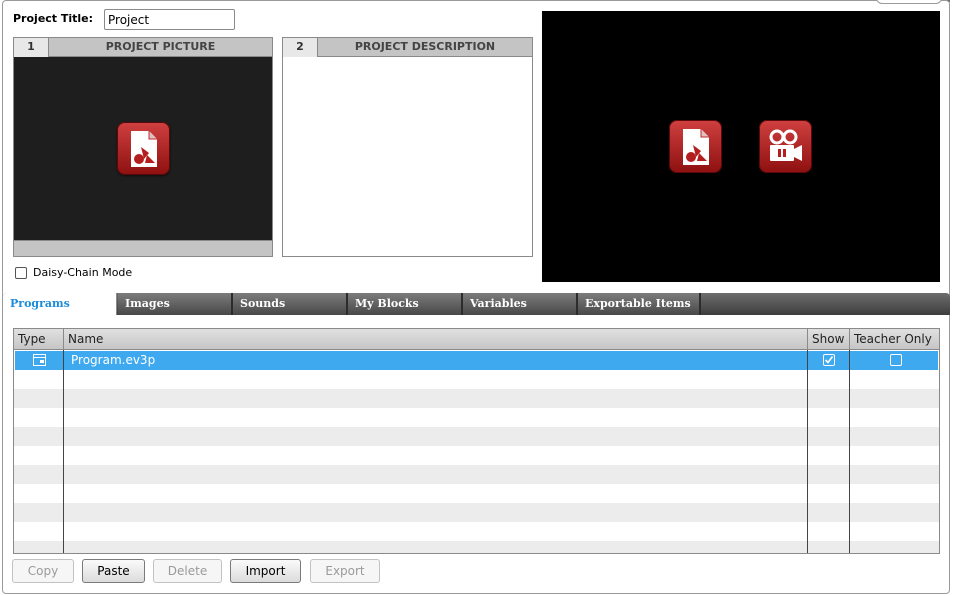  What do you see at coordinates (639, 304) in the screenshot?
I see `tab-exportable-items: Exportable Items` at bounding box center [639, 304].